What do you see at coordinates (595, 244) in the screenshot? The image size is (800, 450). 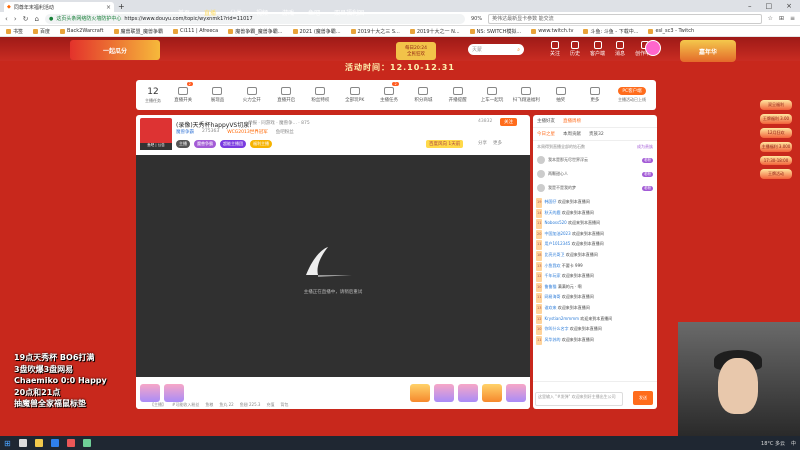 I see `chat-message: 11 用户1012345 欢迎来到本直播间` at bounding box center [595, 244].